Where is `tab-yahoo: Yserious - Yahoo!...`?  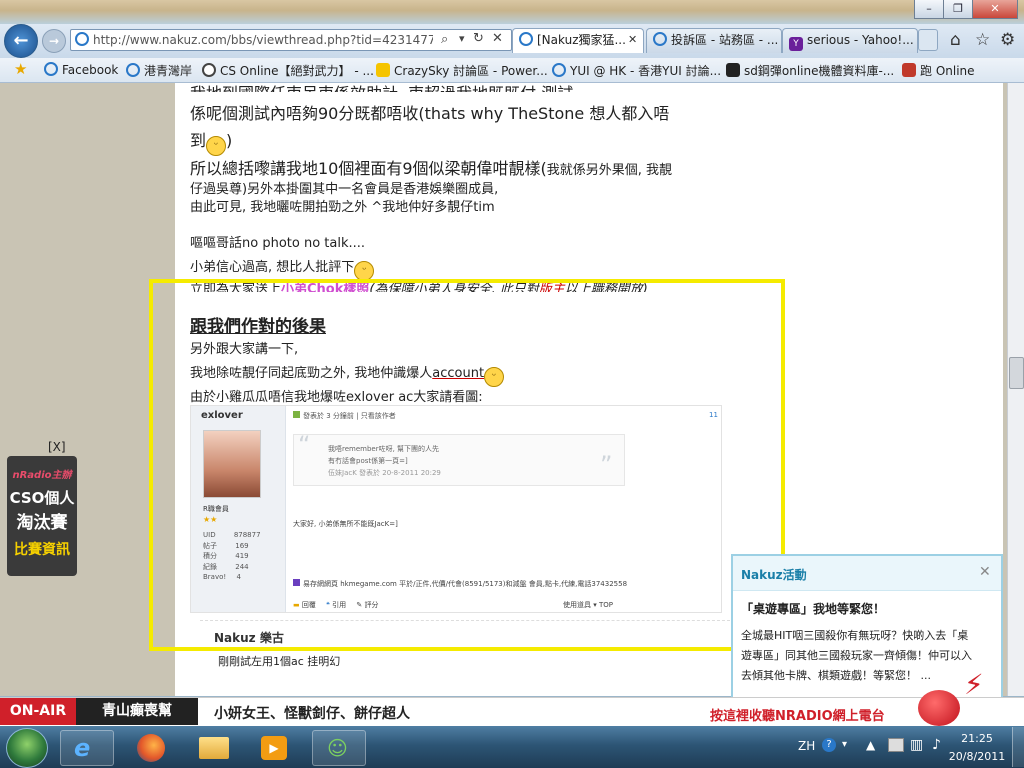
tab-yahoo: Yserious - Yahoo!... is located at coordinates (850, 40).